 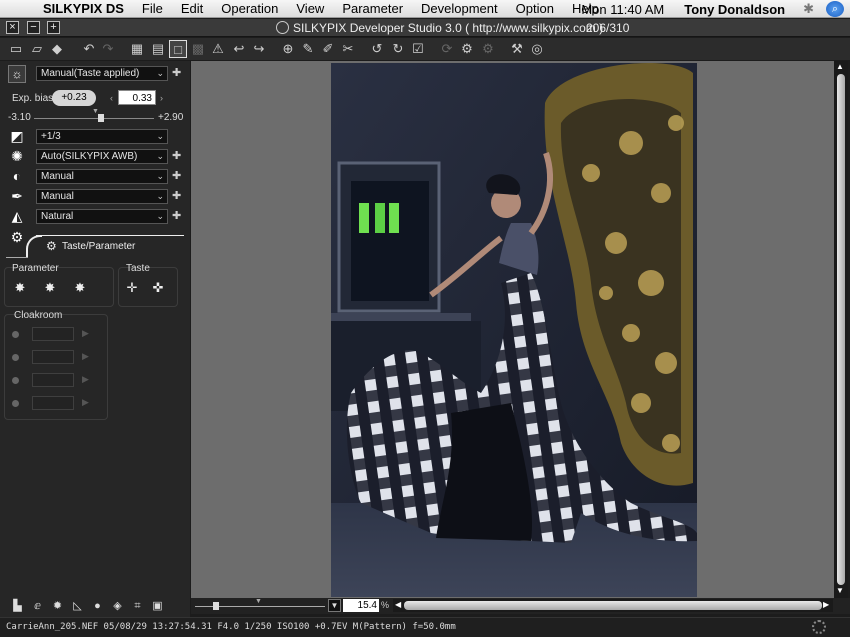 I want to click on menu-edit: Edit, so click(x=192, y=8).